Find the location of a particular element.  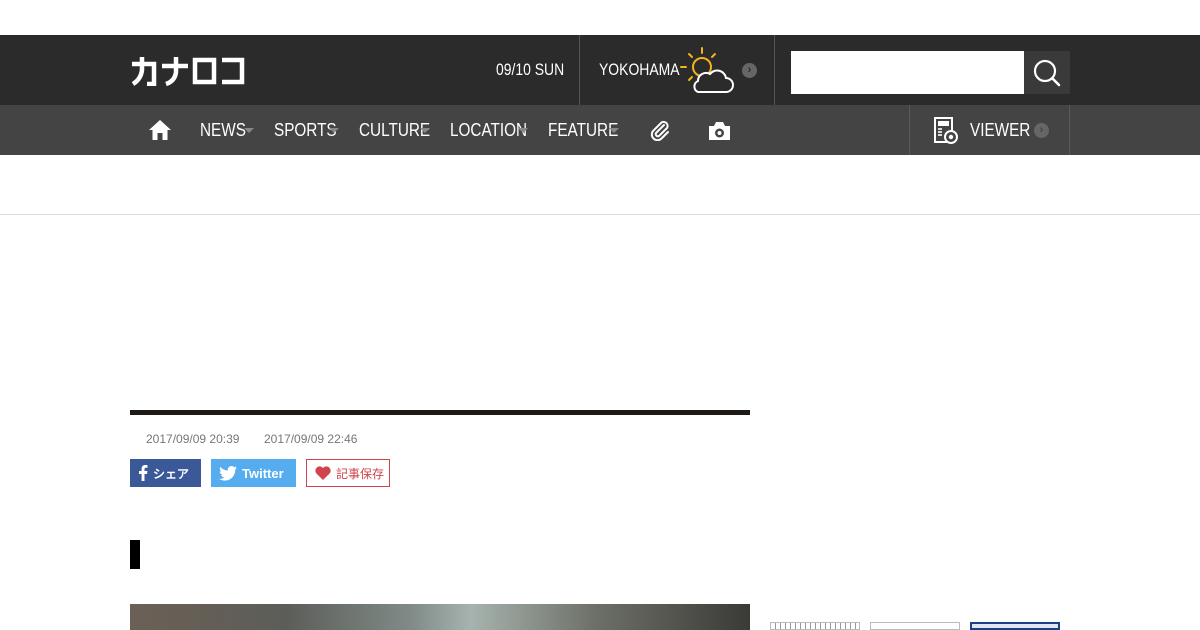

search-icon is located at coordinates (1047, 73).